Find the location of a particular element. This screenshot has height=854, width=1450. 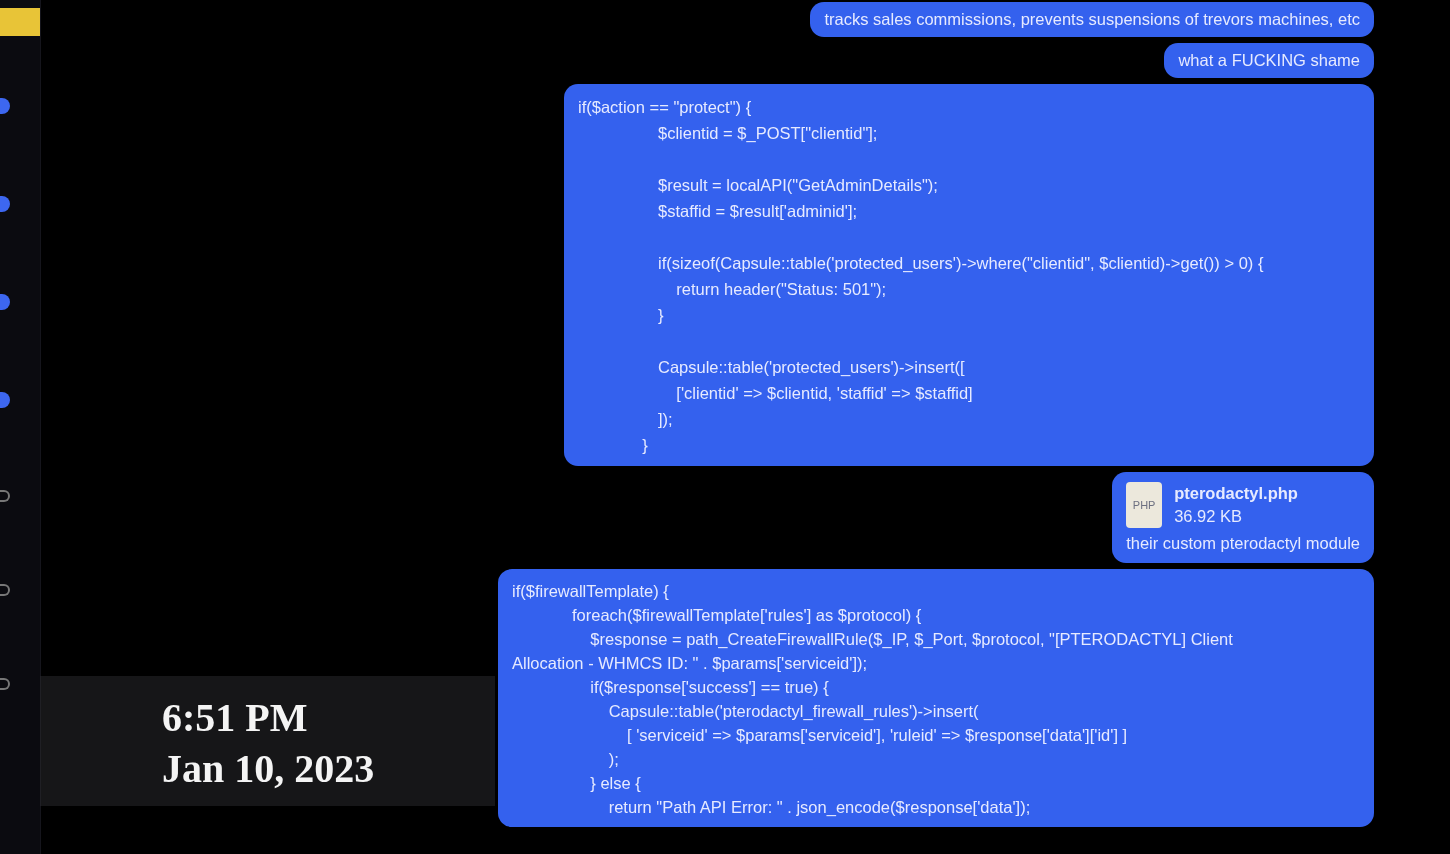

code-line: return "Path API Error: " . json_encode($response['data']); is located at coordinates (819, 807).